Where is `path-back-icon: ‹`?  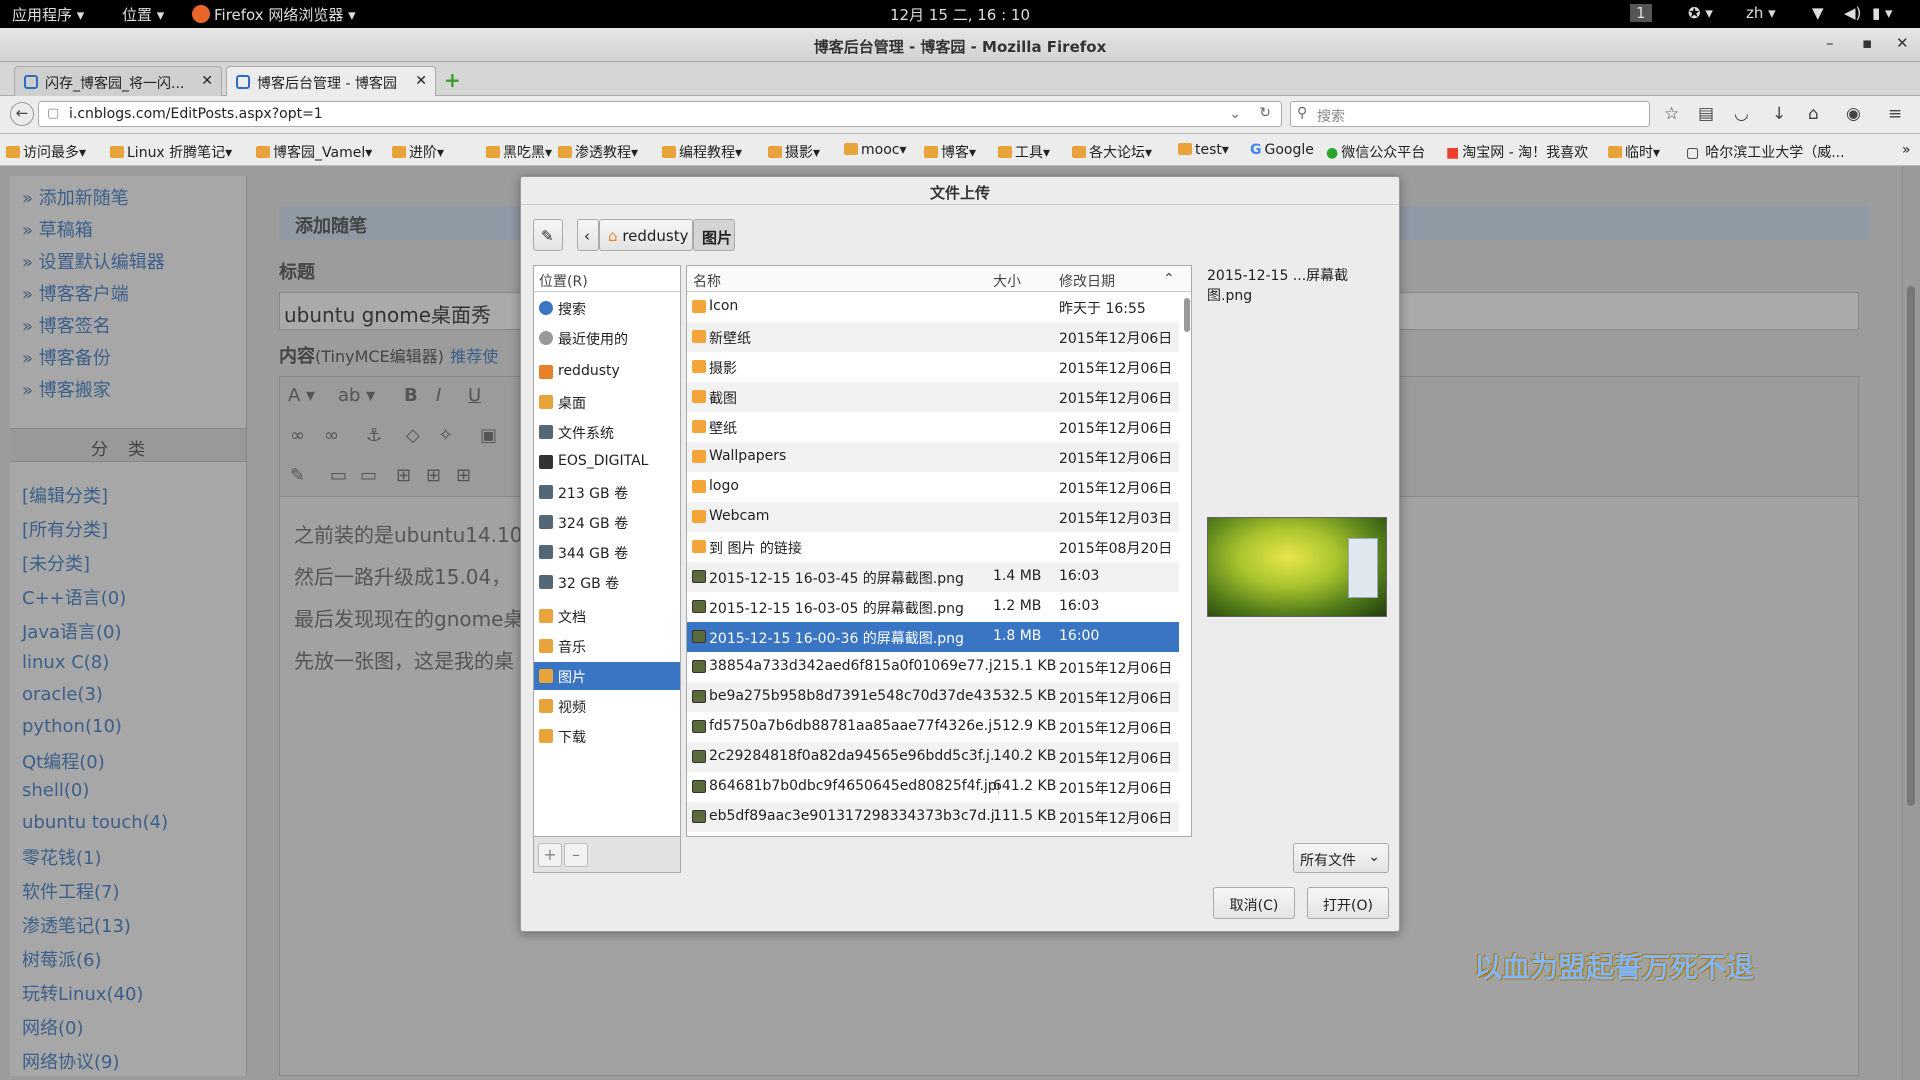
path-back-icon: ‹ is located at coordinates (588, 235).